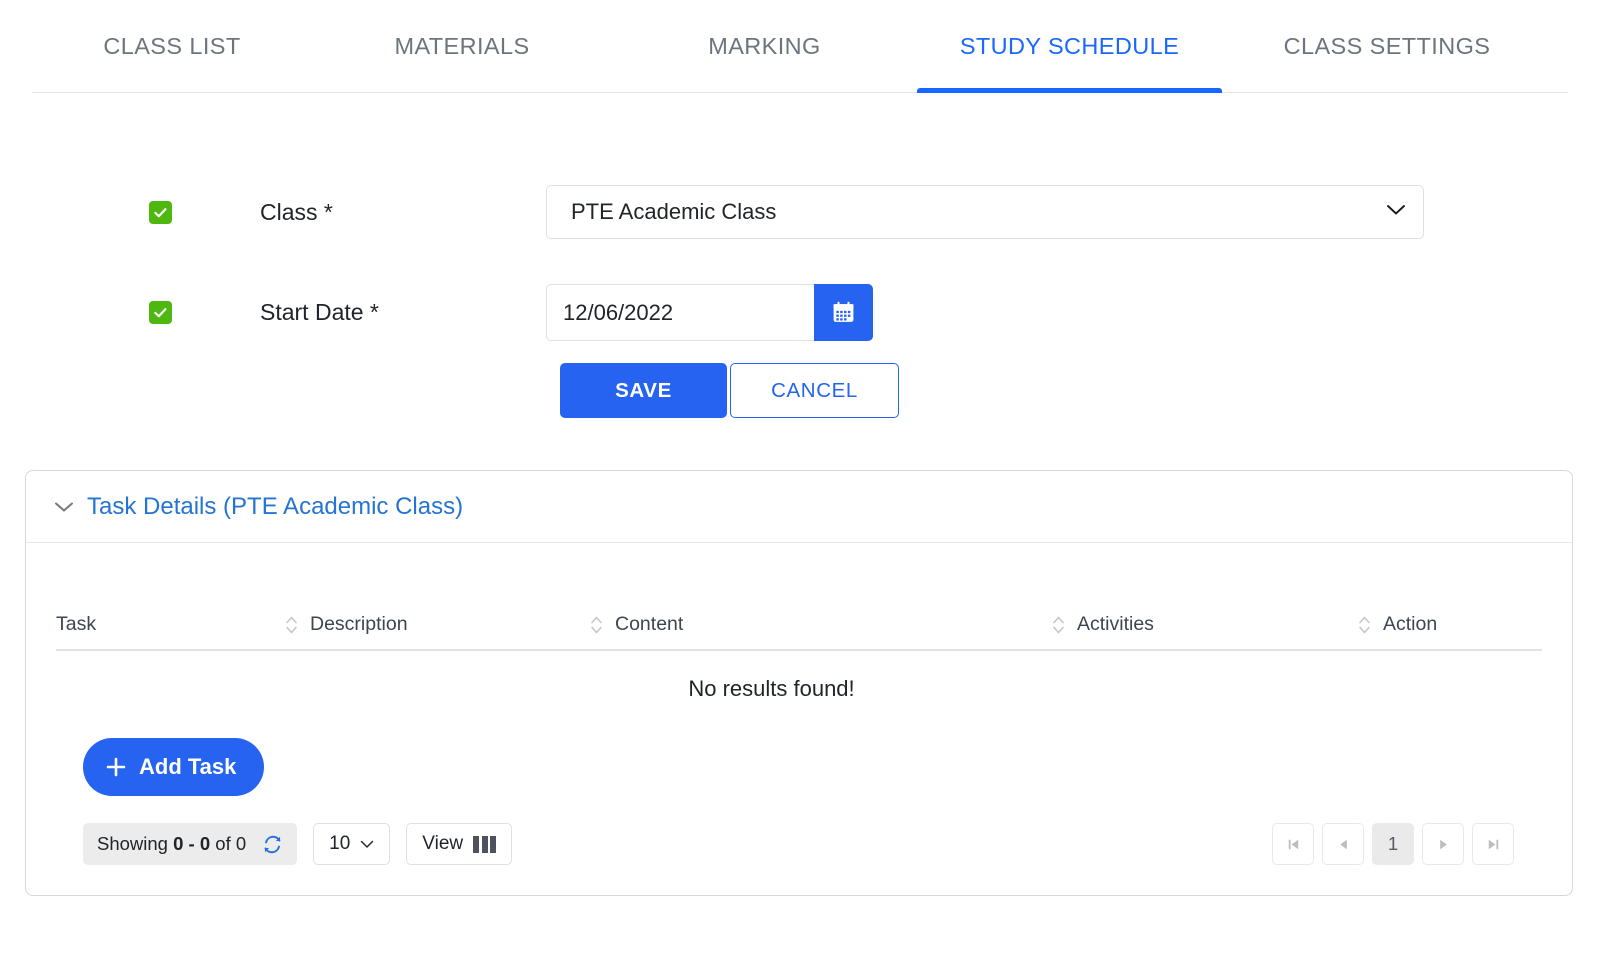 The width and height of the screenshot is (1600, 976). I want to click on cancel-button: CANCEL, so click(814, 390).